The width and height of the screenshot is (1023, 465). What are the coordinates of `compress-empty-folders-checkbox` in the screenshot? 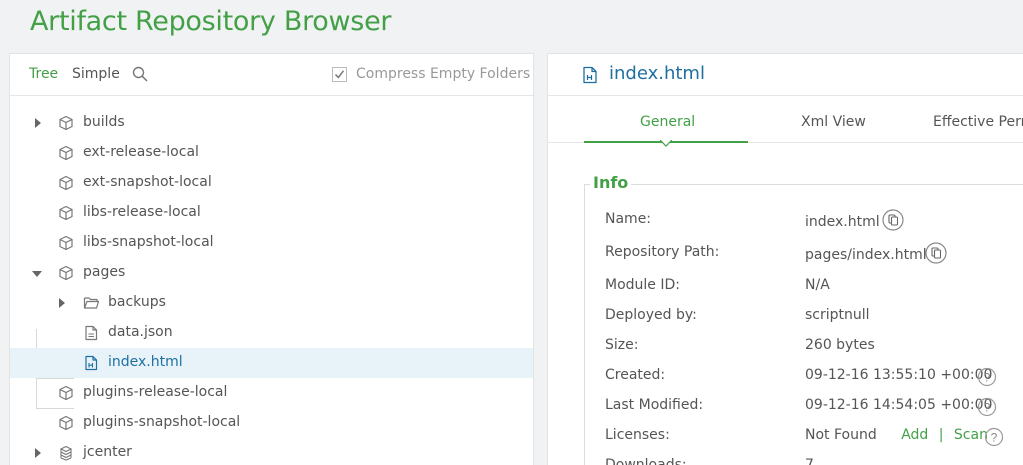 It's located at (339, 74).